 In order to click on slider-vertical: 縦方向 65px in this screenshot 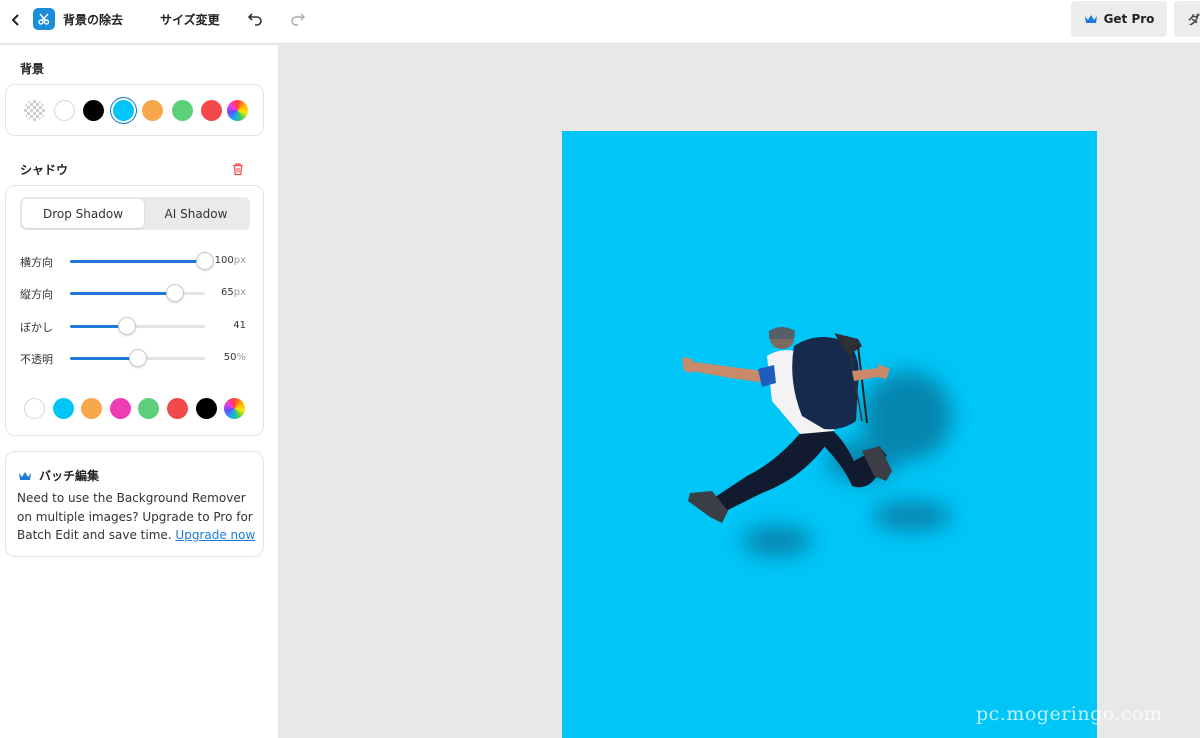, I will do `click(134, 293)`.